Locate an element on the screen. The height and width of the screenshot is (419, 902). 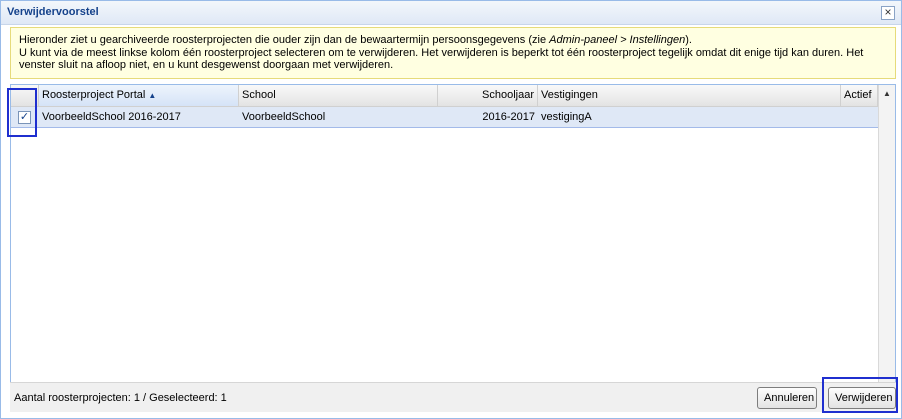
cell-locations: vestigingA is located at coordinates (566, 117).